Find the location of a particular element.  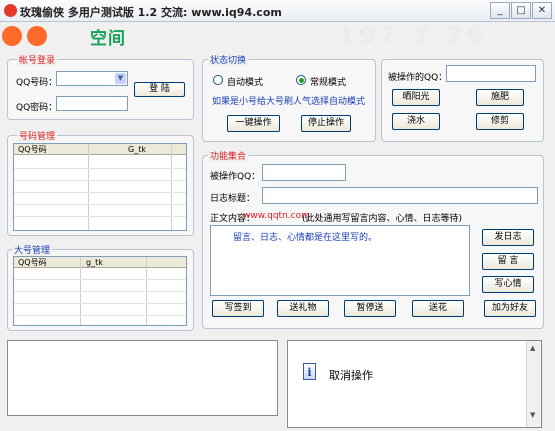

maximize-button: □ is located at coordinates (521, 10).